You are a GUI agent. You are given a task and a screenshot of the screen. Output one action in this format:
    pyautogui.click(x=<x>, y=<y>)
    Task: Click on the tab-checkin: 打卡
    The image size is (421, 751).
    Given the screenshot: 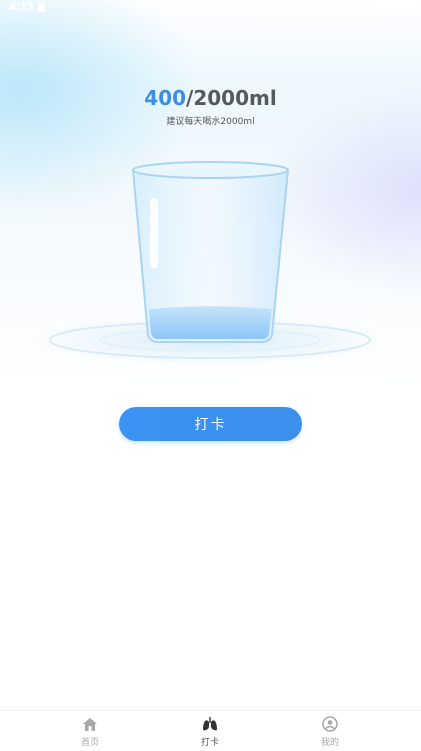 What is the action you would take?
    pyautogui.click(x=210, y=731)
    